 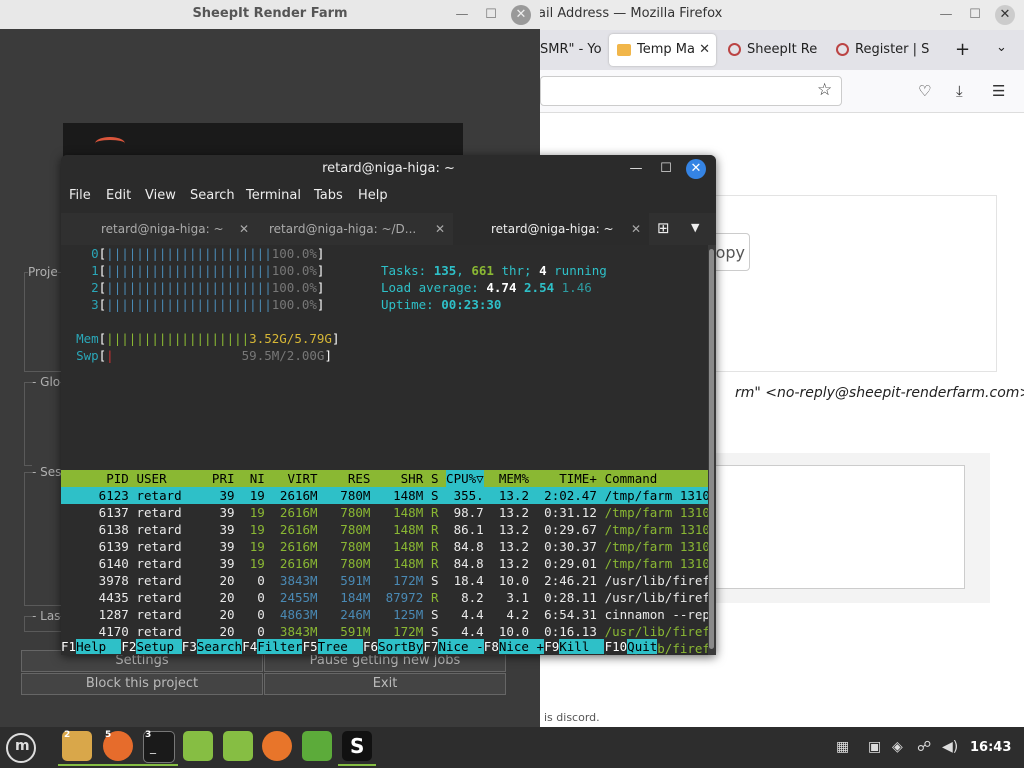 What do you see at coordinates (46, 616) in the screenshot?
I see `last-group-label: - Las` at bounding box center [46, 616].